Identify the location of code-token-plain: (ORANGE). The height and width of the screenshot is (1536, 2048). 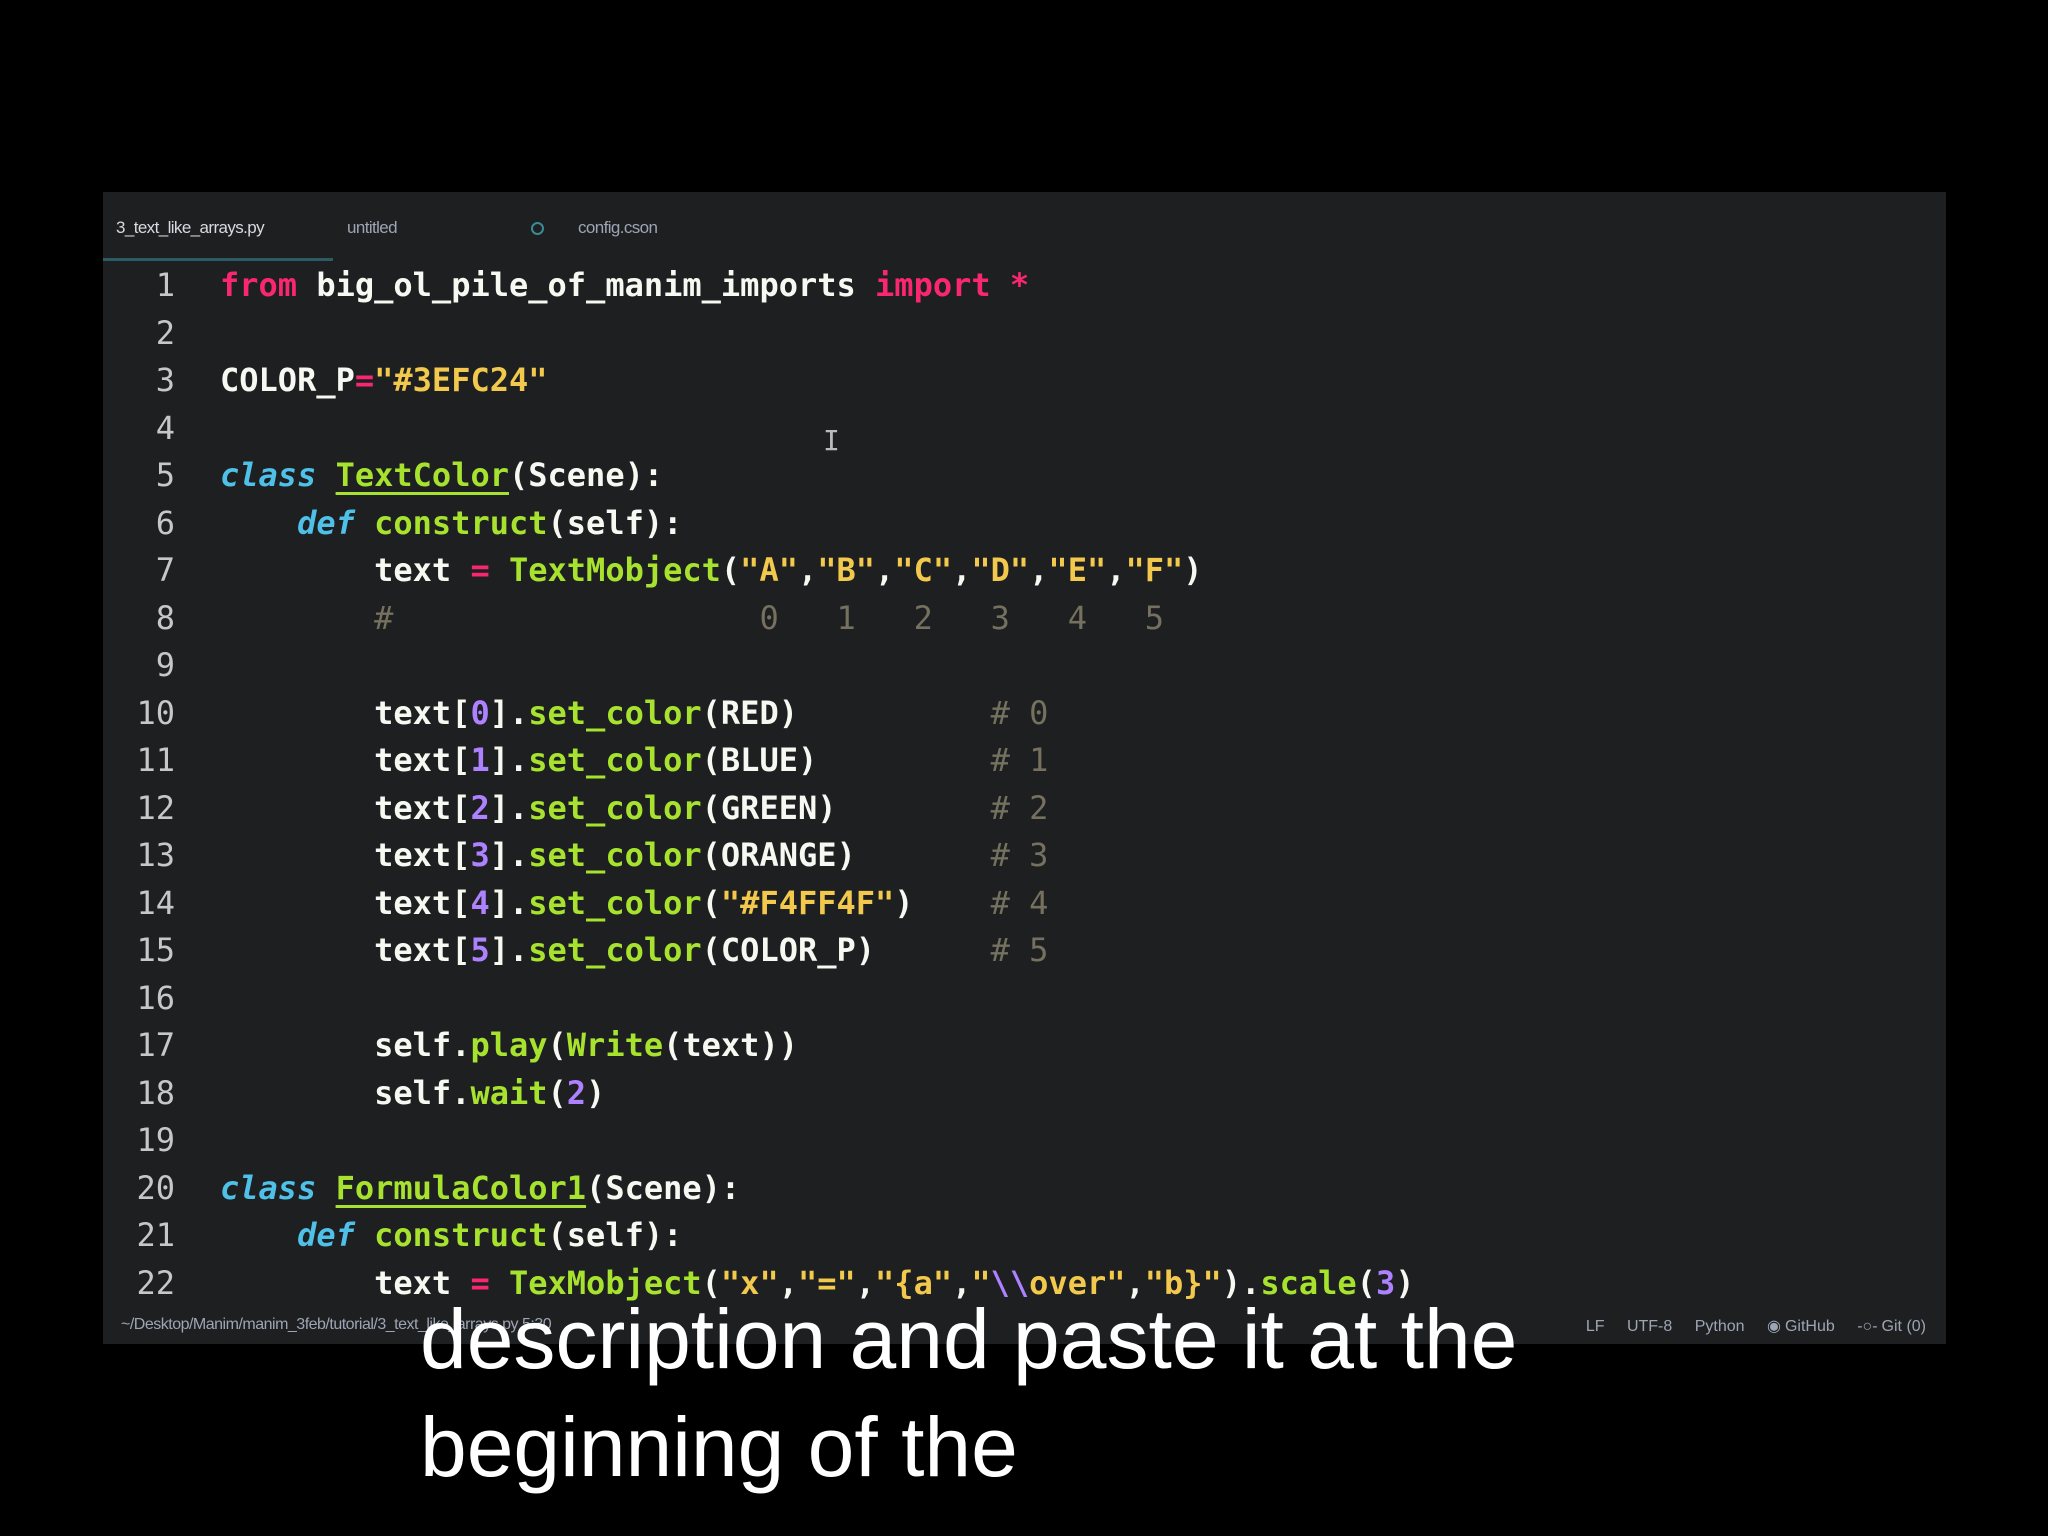
(846, 855).